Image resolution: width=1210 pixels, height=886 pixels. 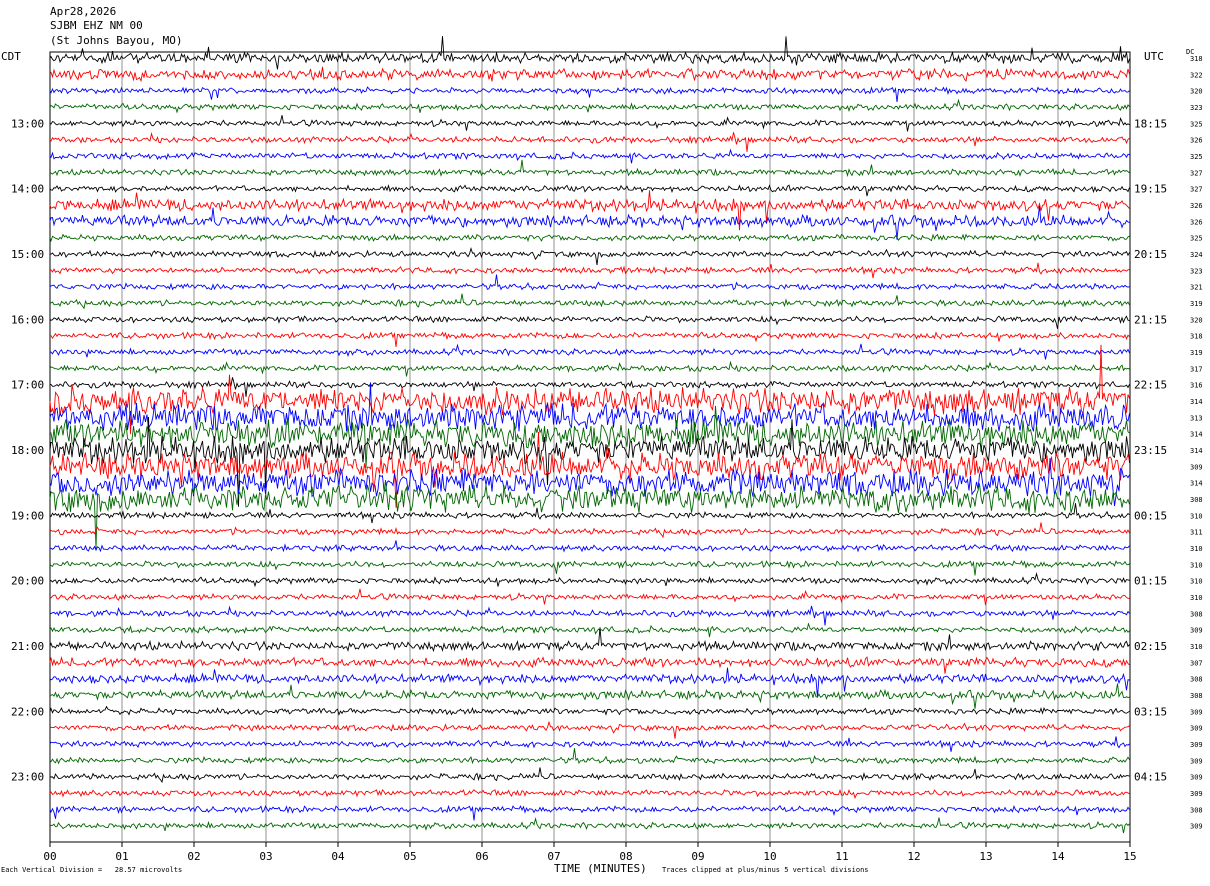 I want to click on x-tick-label: 05, so click(x=409, y=856).